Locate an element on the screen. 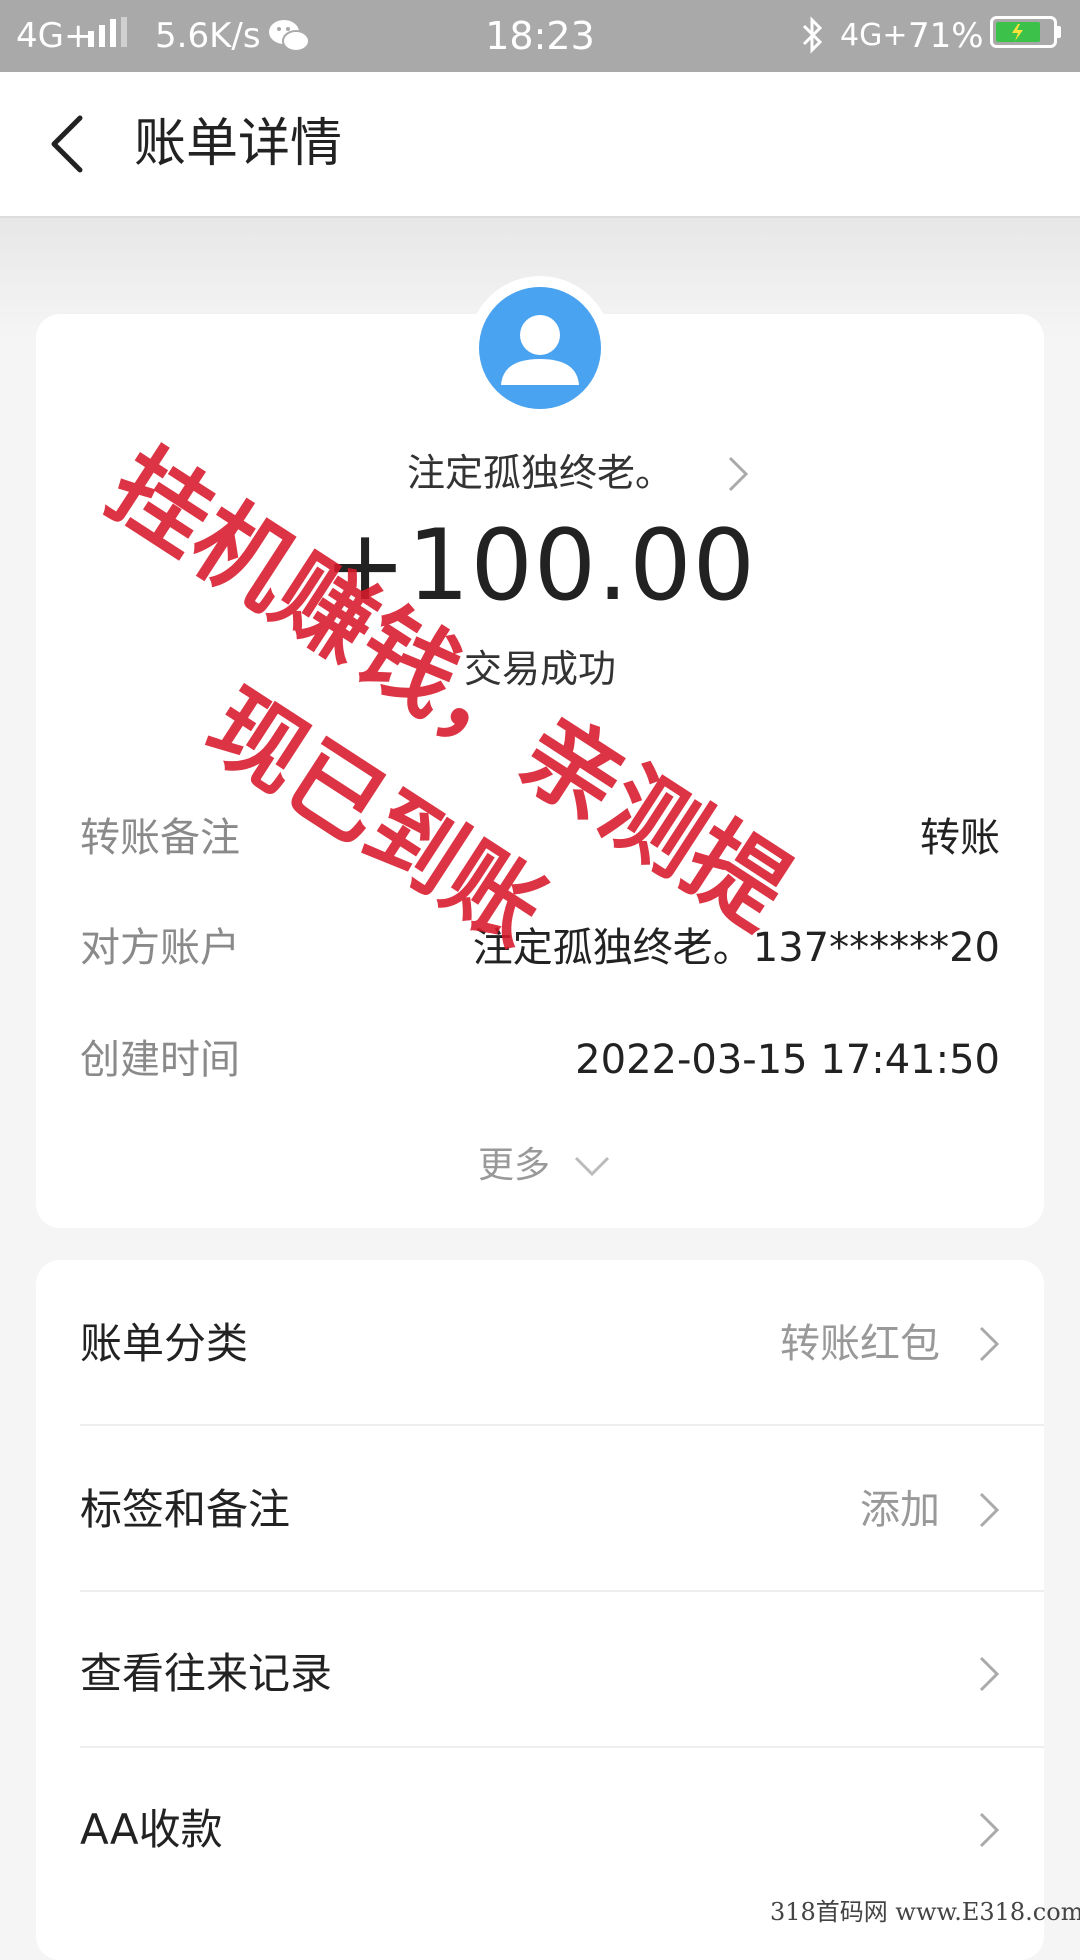 The width and height of the screenshot is (1080, 1960). menu-label: 账单分类 is located at coordinates (164, 1343).